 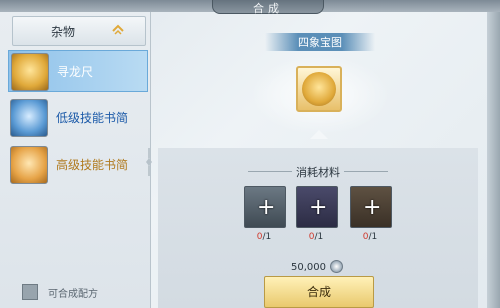 I want to click on result-item-slot, so click(x=319, y=89).